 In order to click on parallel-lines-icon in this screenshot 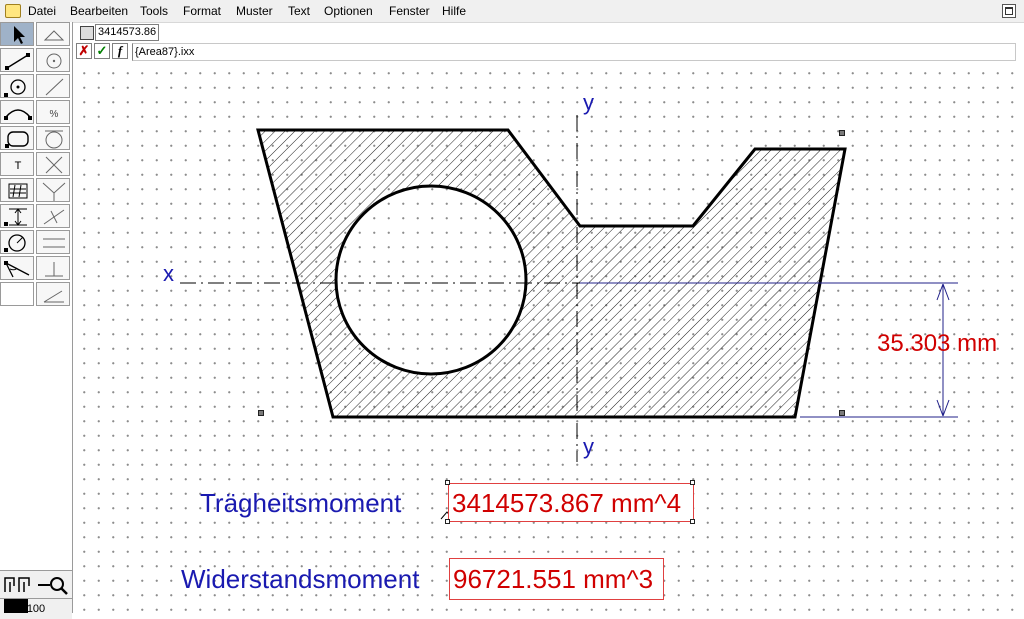, I will do `click(54, 243)`.